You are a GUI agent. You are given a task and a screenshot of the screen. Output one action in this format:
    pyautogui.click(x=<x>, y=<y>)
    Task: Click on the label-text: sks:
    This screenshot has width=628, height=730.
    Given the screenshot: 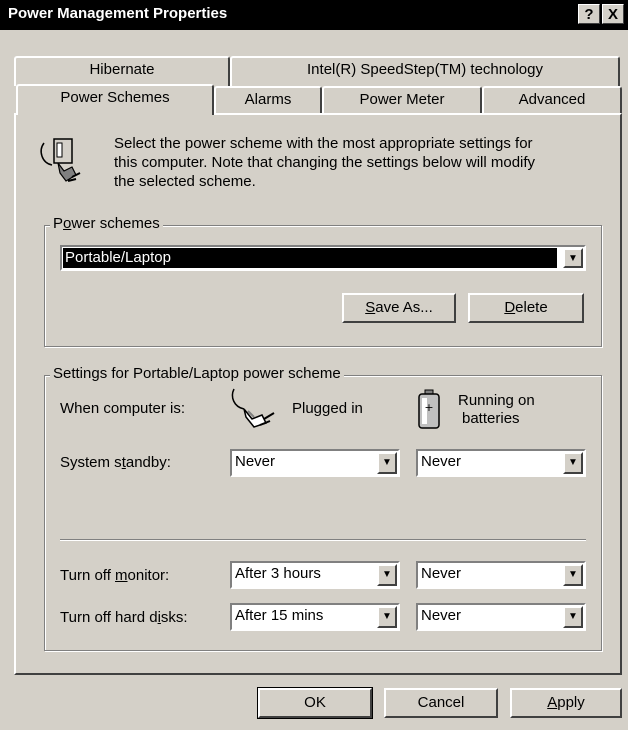 What is the action you would take?
    pyautogui.click(x=174, y=617)
    